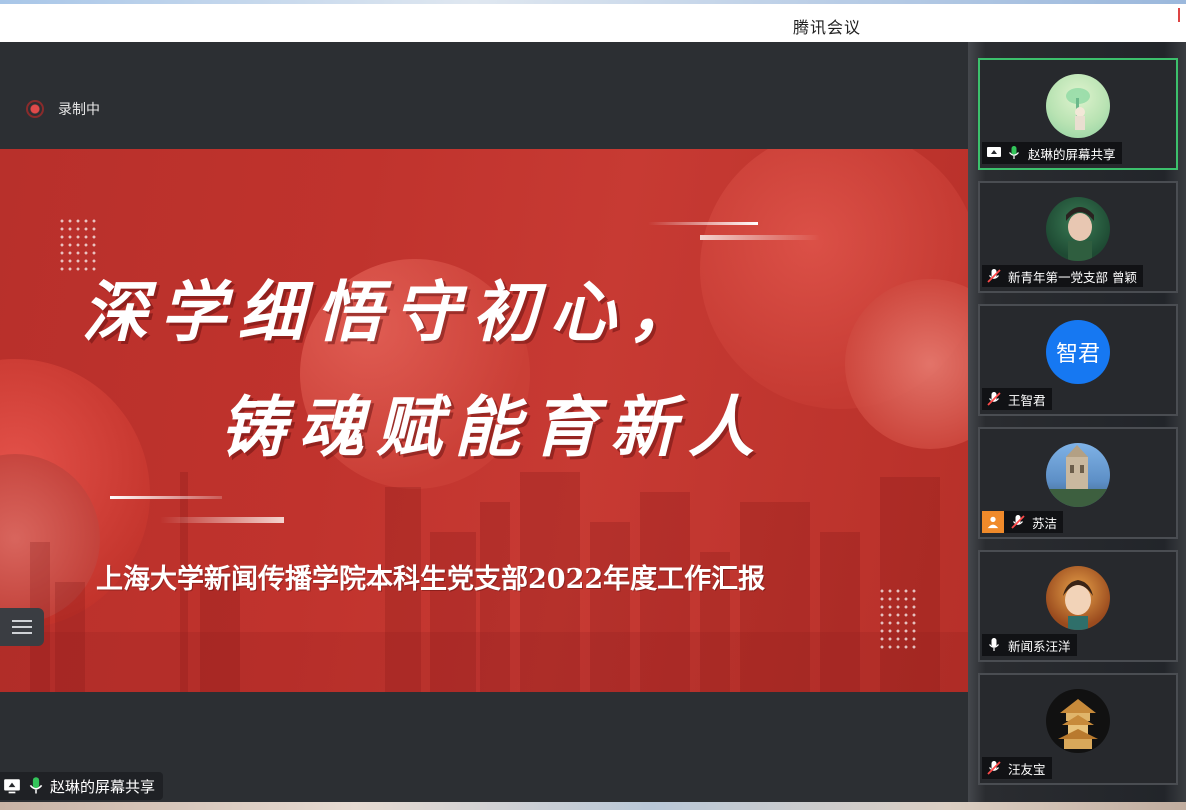 This screenshot has width=1186, height=810. I want to click on participant-nametag: 王智君, so click(1017, 399).